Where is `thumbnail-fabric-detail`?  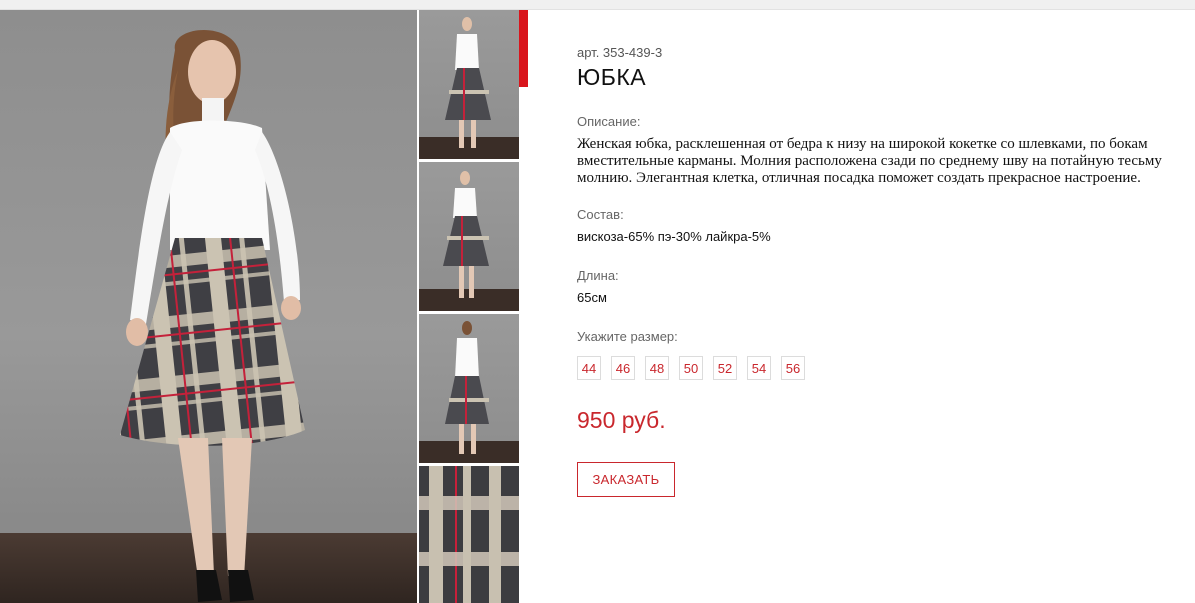
thumbnail-fabric-detail is located at coordinates (469, 534).